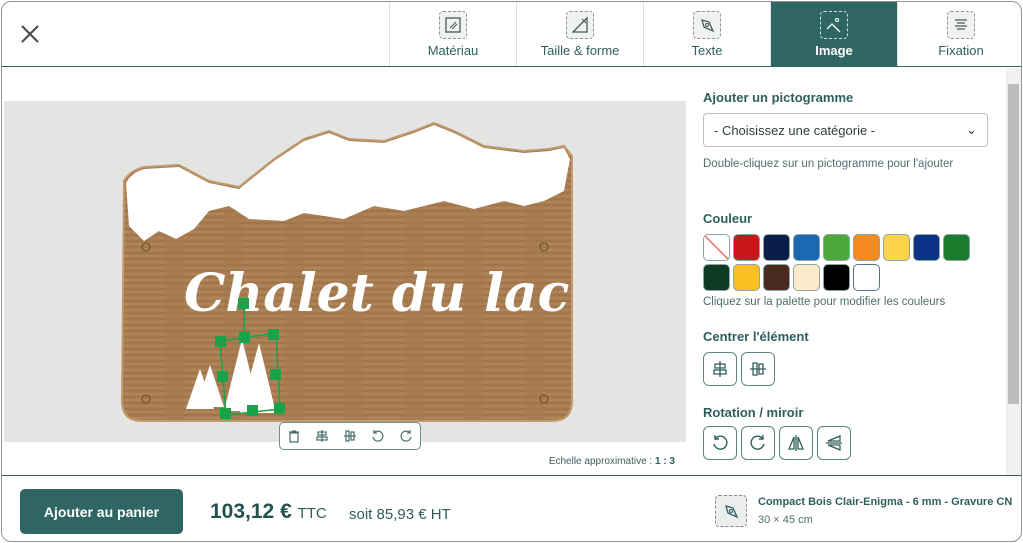  I want to click on material-icon, so click(453, 25).